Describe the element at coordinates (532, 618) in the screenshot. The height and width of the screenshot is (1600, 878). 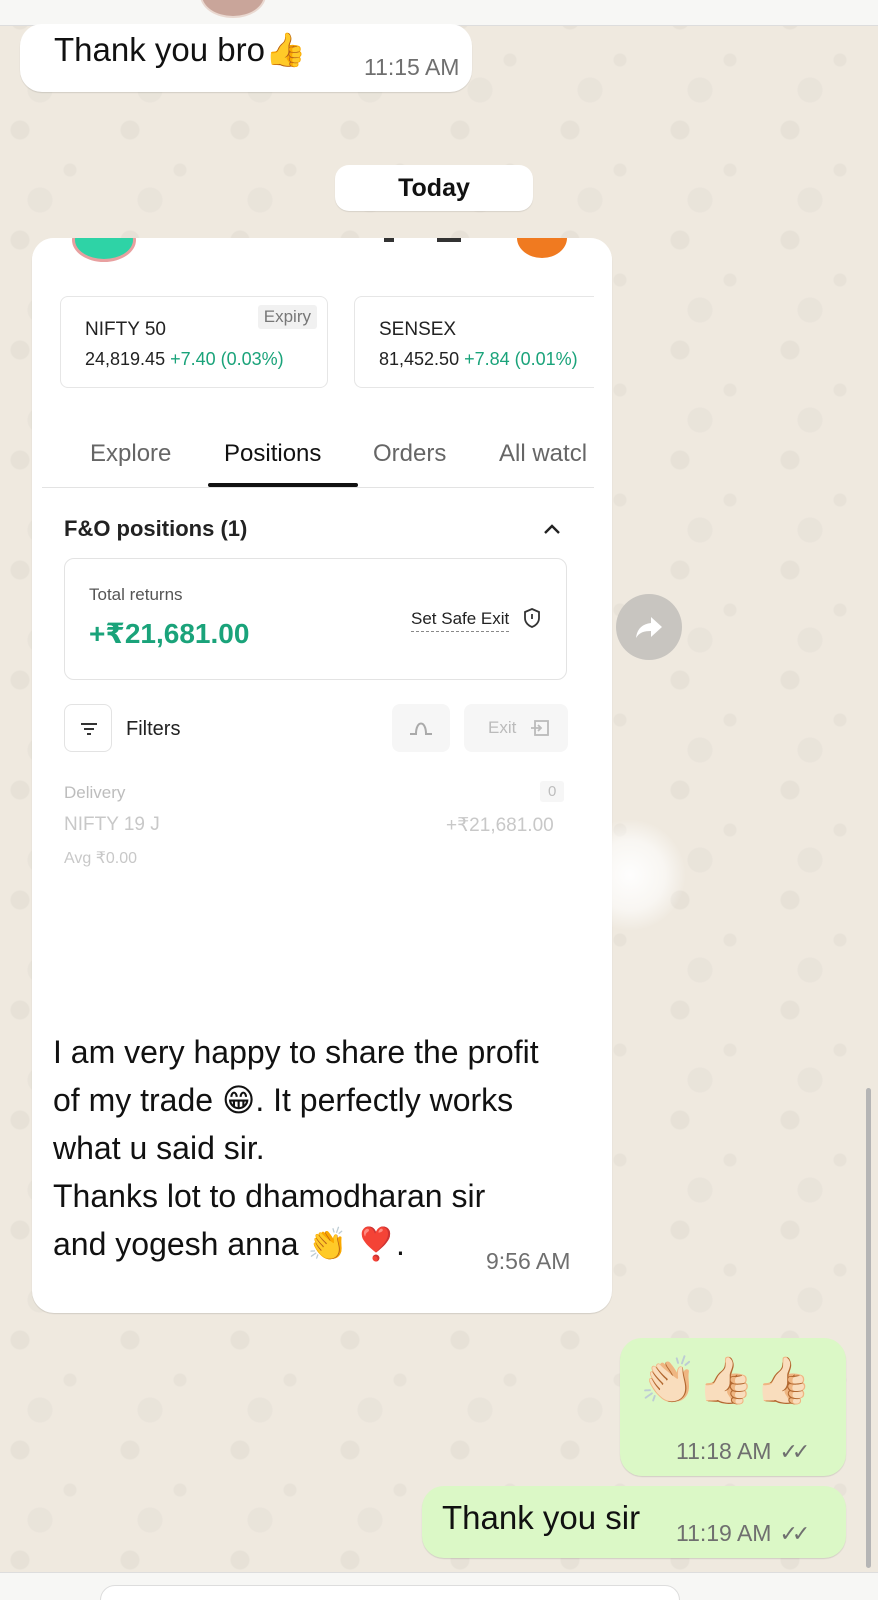
I see `shield-icon` at that location.